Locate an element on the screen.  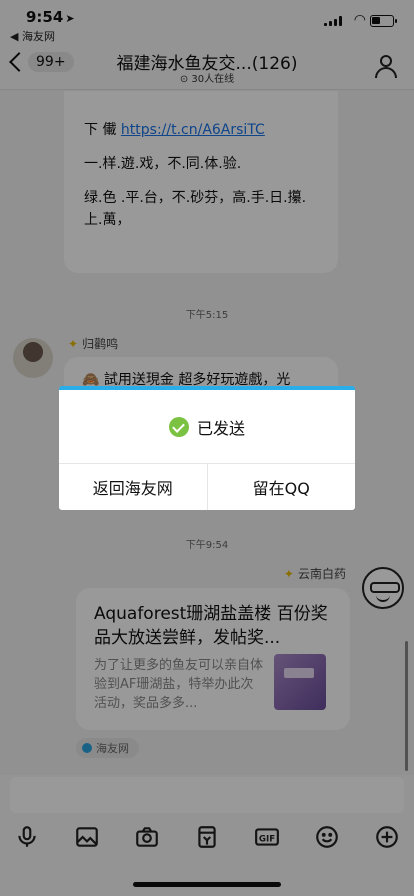
dialog-buttons: 返回海友网 留在QQ is located at coordinates (207, 487).